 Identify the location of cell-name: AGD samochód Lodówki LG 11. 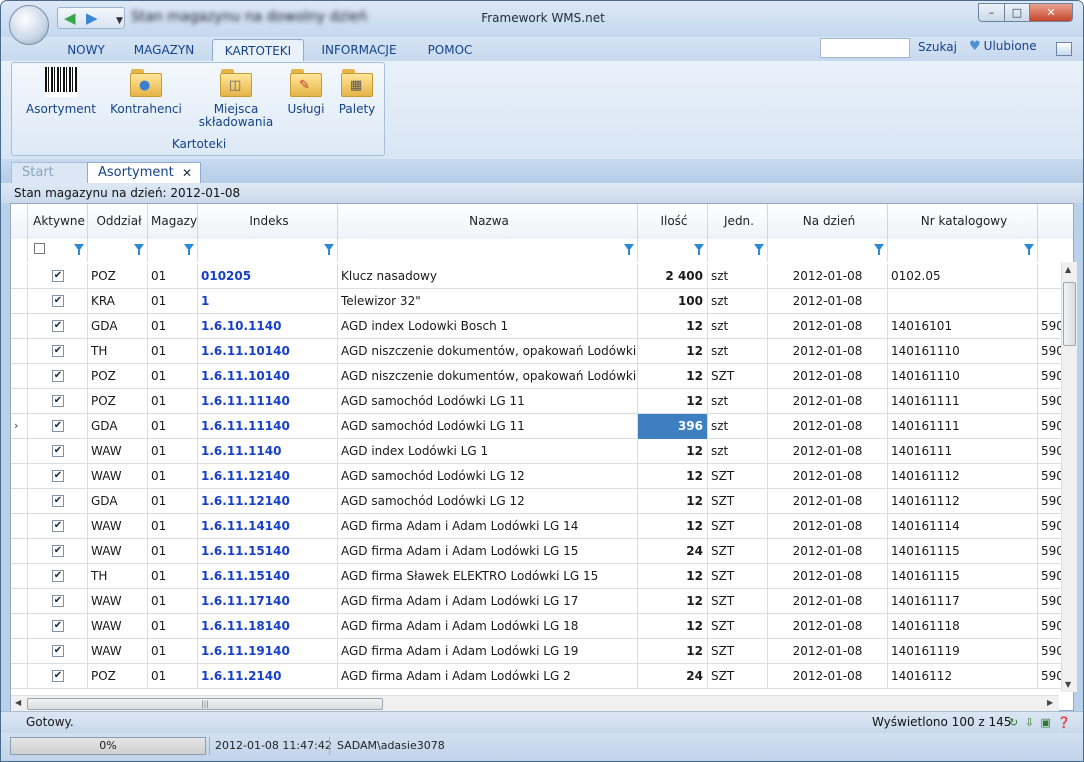
(488, 401).